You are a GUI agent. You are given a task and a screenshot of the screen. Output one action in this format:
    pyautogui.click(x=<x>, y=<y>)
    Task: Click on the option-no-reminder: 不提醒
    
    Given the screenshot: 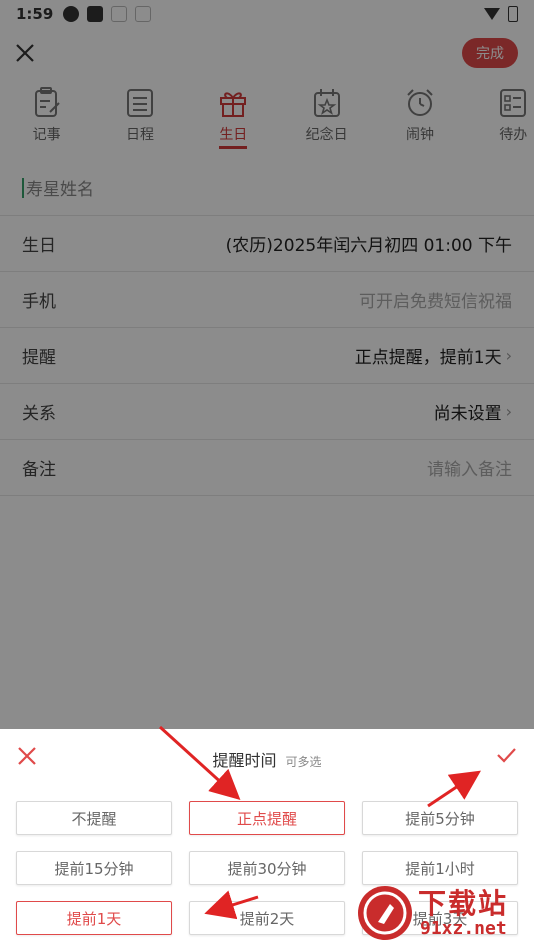 What is the action you would take?
    pyautogui.click(x=94, y=818)
    